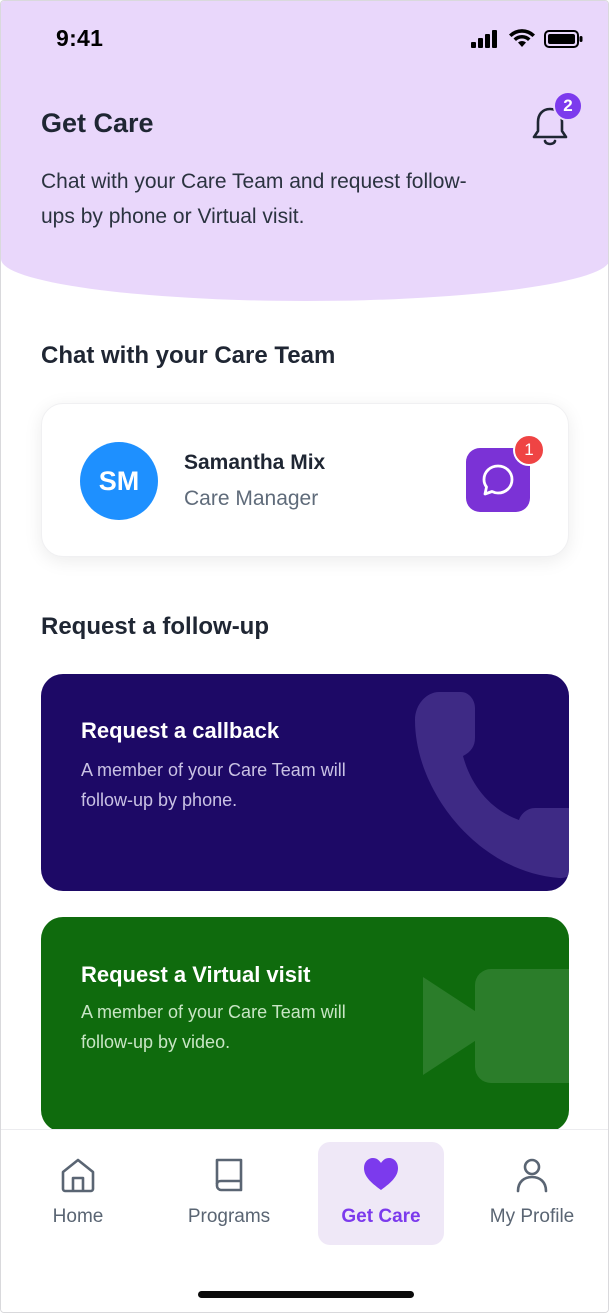  I want to click on contact-name: Samantha Mix, so click(255, 462).